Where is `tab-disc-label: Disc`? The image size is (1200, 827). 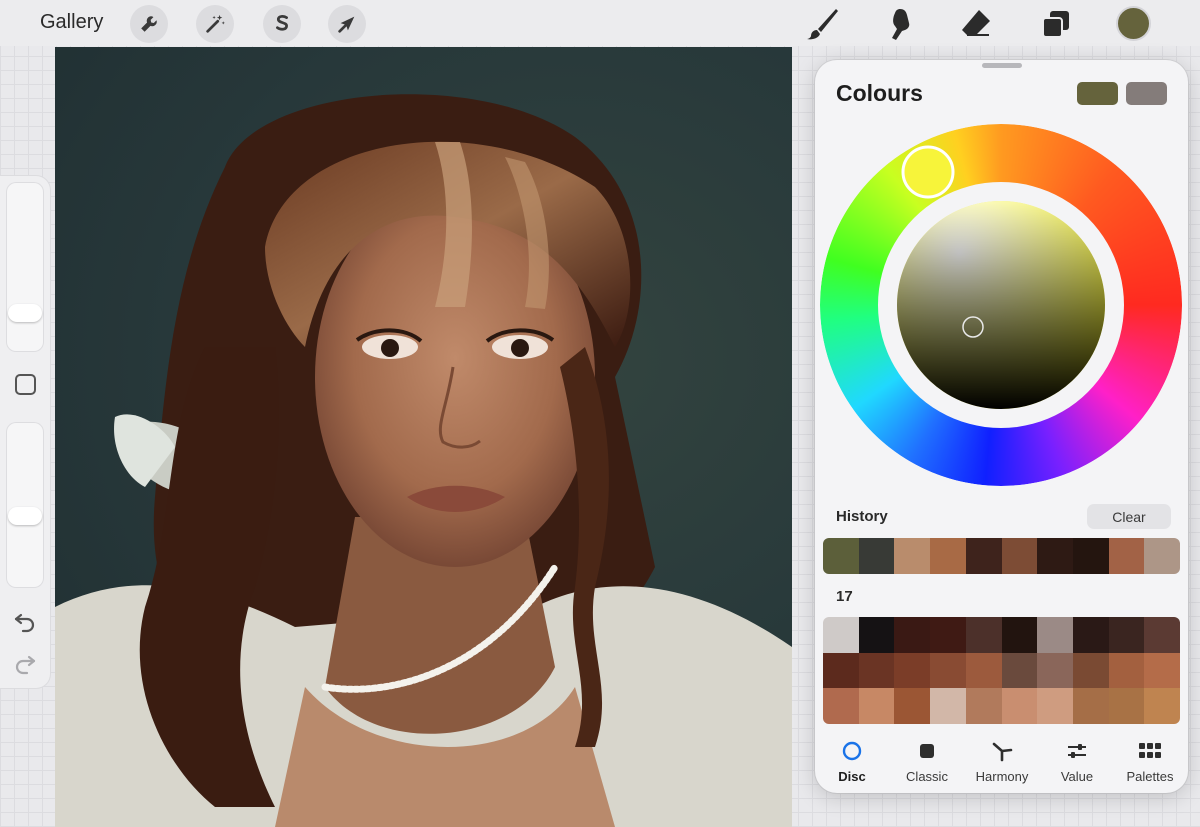
tab-disc-label: Disc is located at coordinates (852, 776).